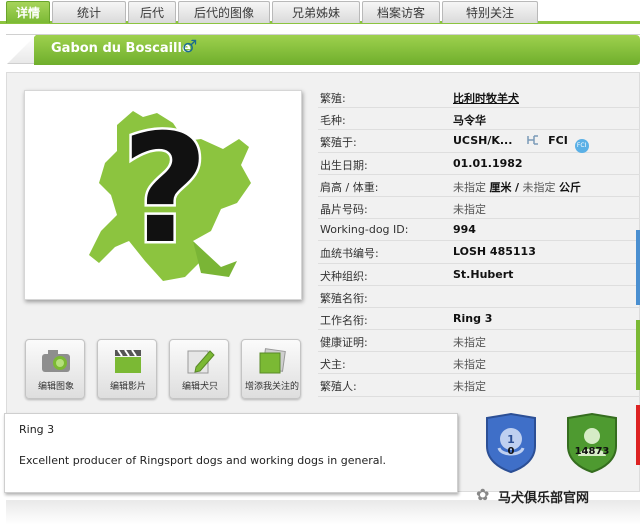  Describe the element at coordinates (127, 387) in the screenshot. I see `edit-video-label: 编辑影片` at that location.